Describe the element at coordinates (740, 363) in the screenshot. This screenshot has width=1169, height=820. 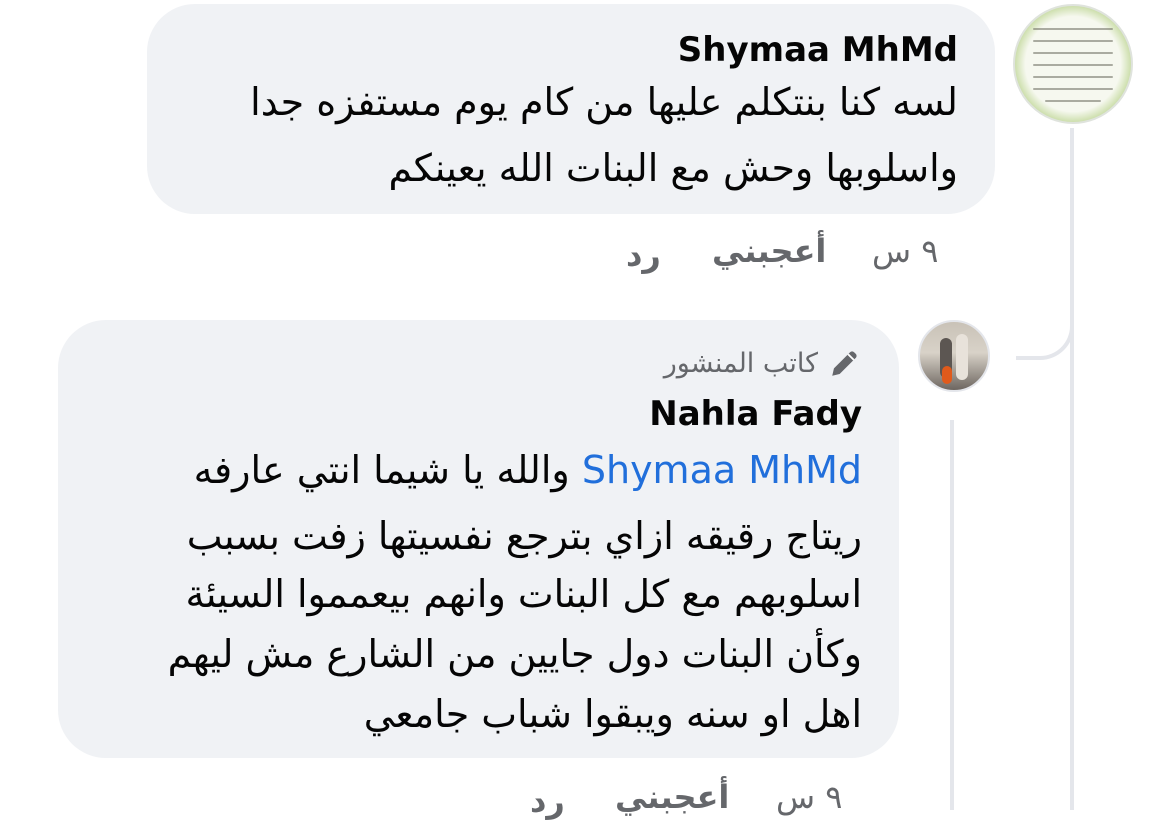
I see `author-badge-label: كاتب المنشور` at that location.